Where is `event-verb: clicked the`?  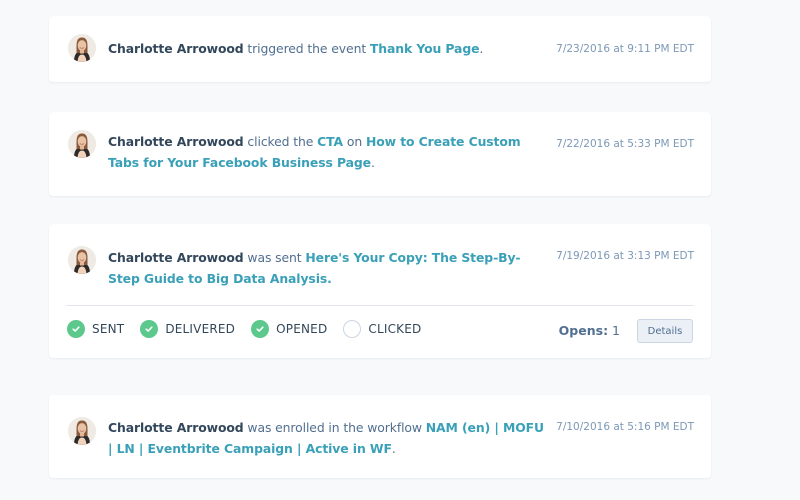
event-verb: clicked the is located at coordinates (280, 141).